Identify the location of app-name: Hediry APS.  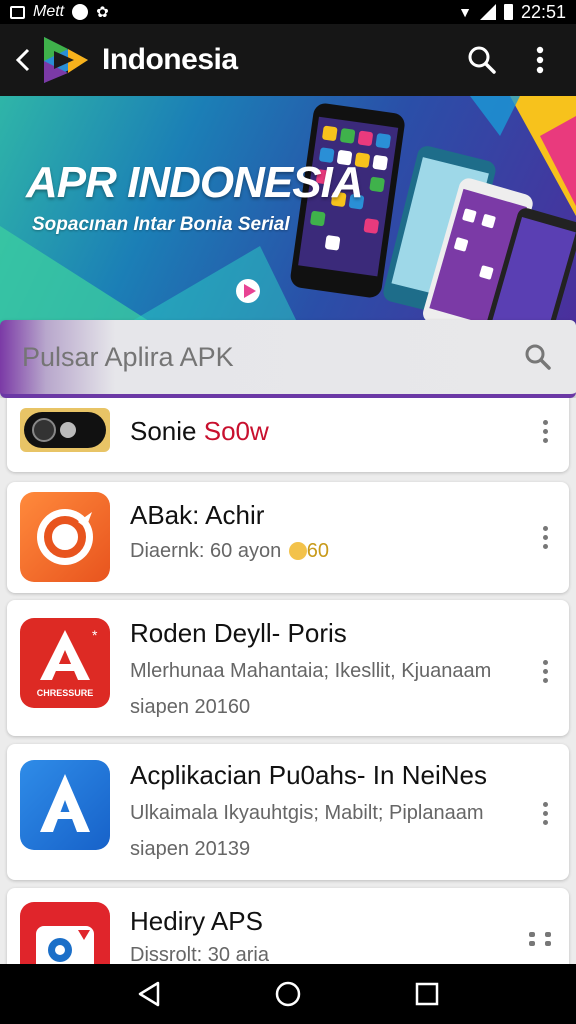
(196, 921).